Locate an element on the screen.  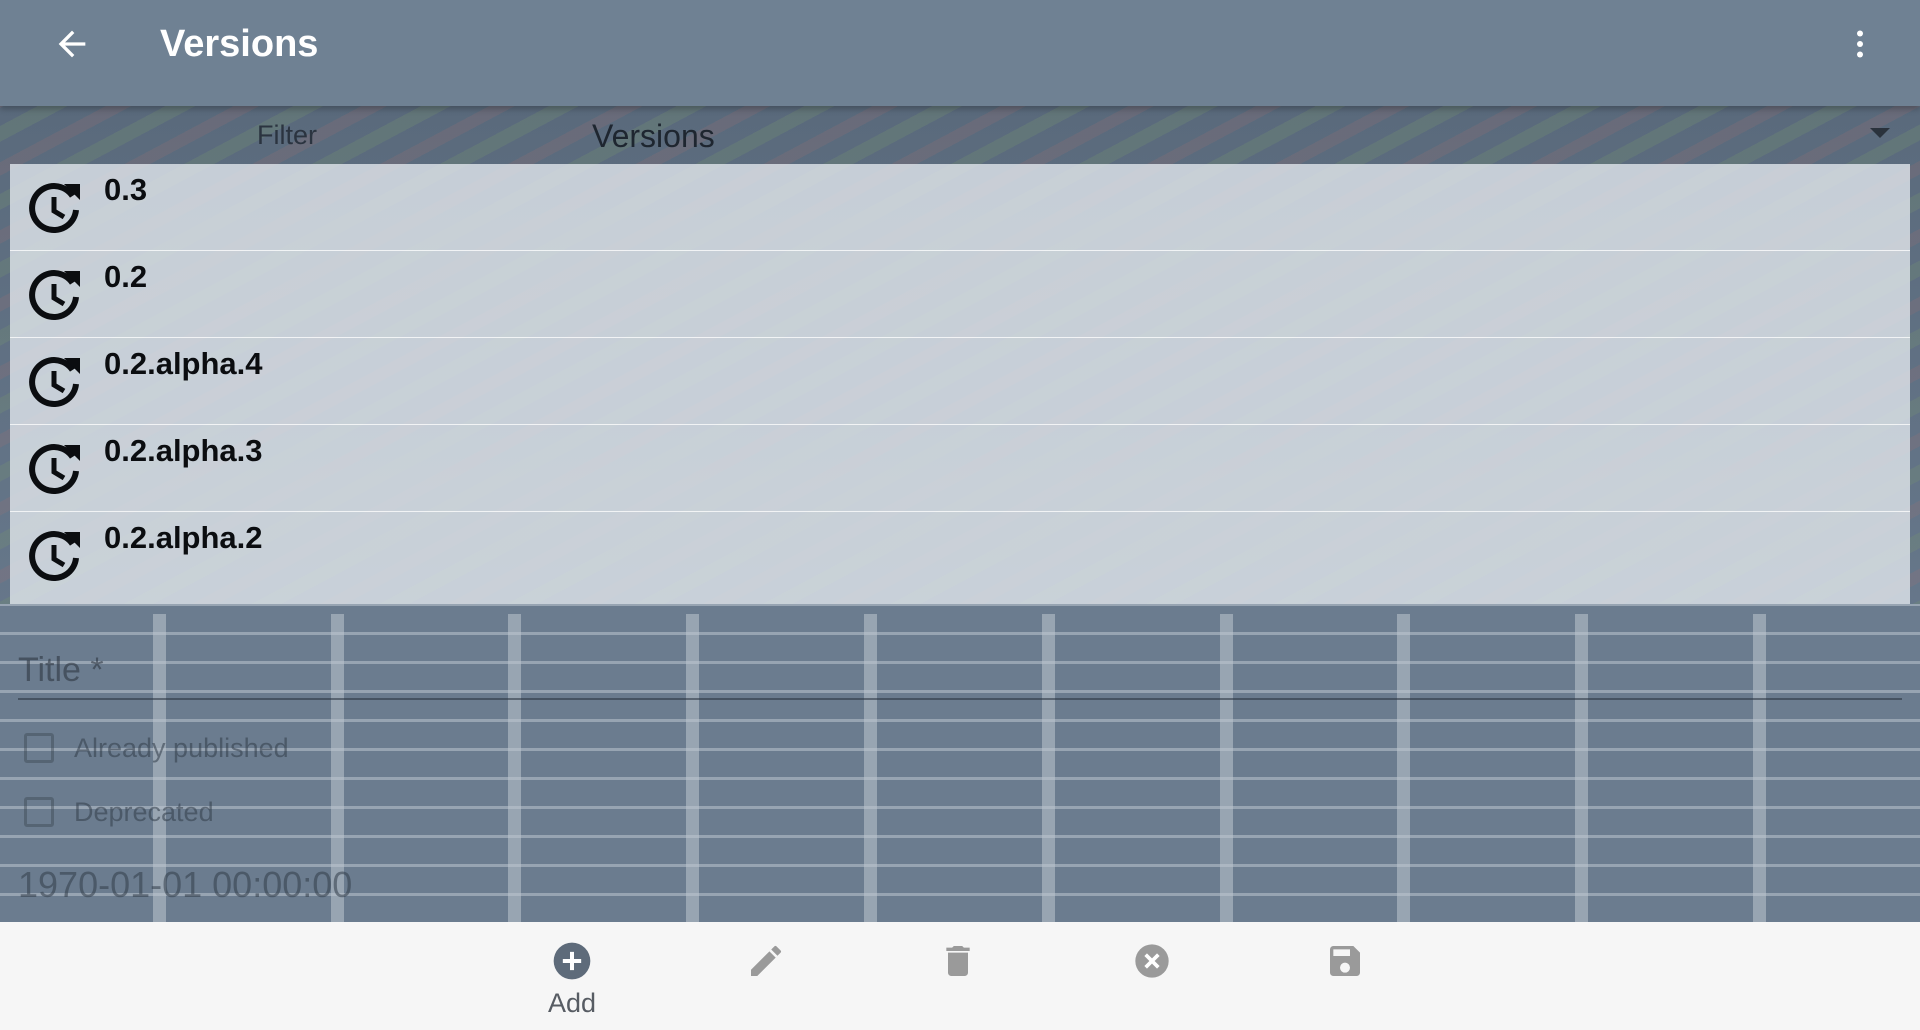
page-title: Versions is located at coordinates (239, 44).